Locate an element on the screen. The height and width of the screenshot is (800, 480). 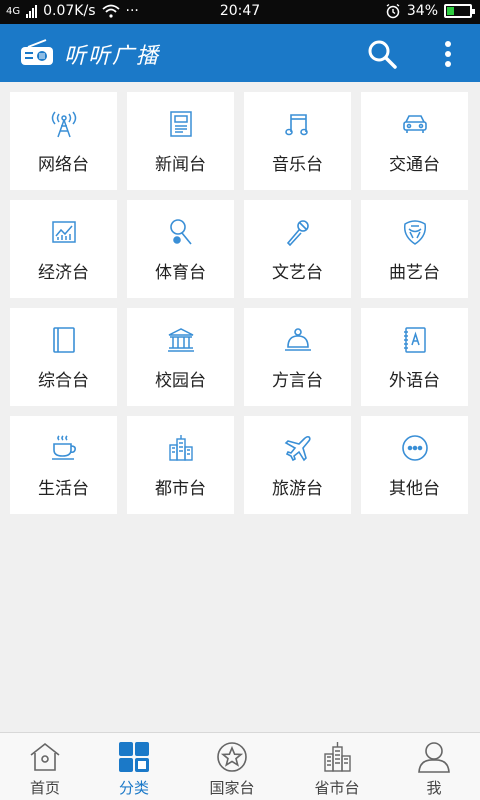
city-buildings-icon is located at coordinates (180, 448).